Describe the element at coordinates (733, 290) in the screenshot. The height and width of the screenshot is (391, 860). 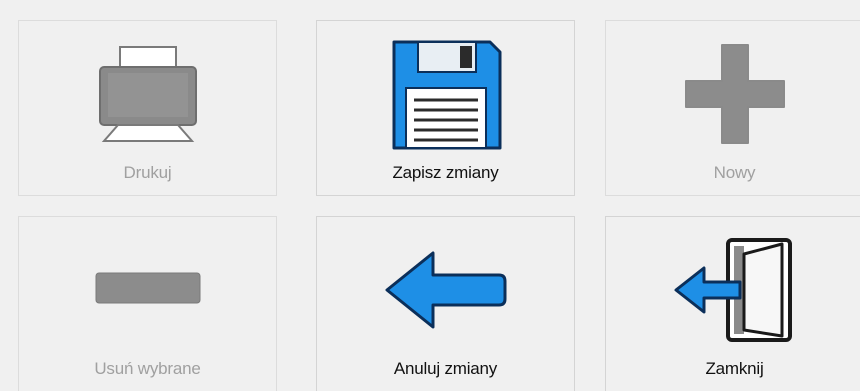
I see `exit-door-icon` at that location.